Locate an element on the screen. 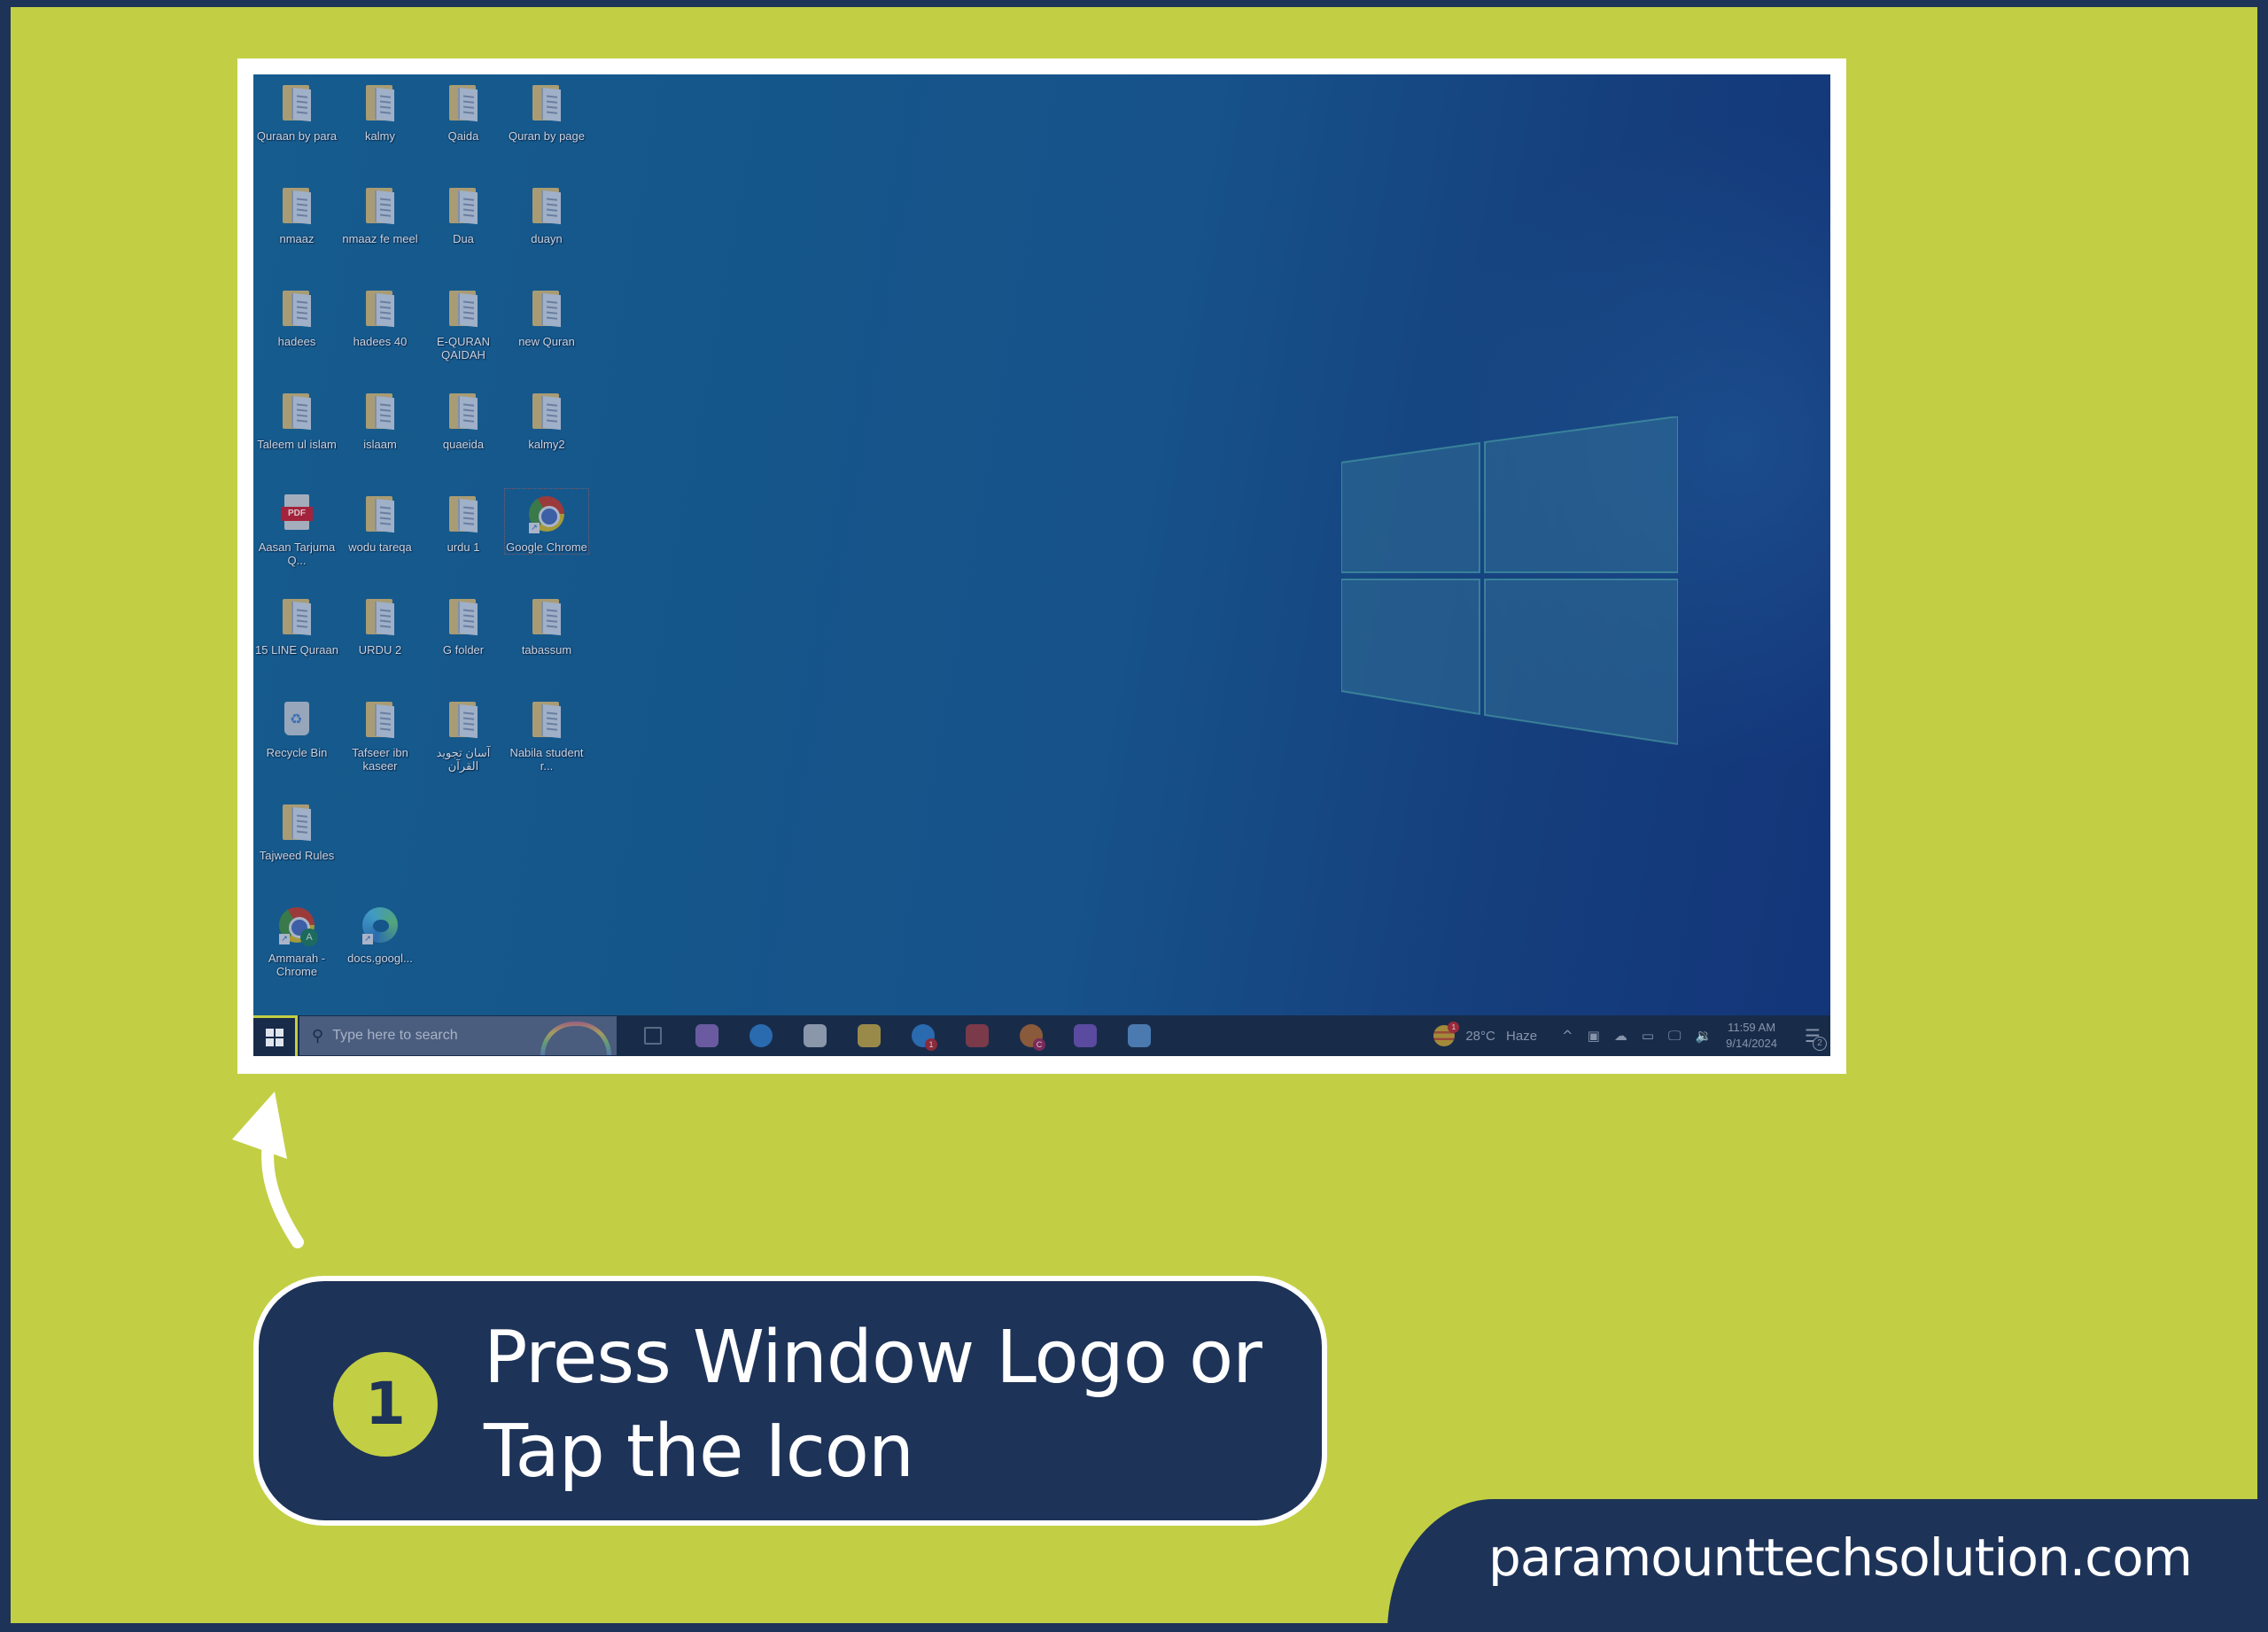  desktop-icon-label: Quraan by para is located at coordinates (297, 136).